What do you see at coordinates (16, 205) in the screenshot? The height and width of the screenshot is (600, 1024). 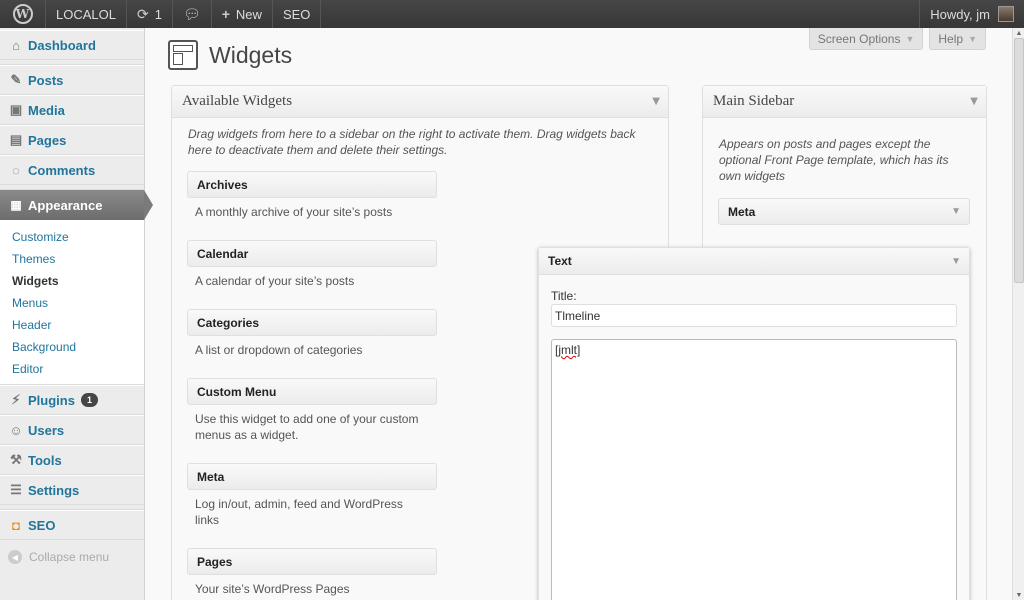 I see `appearance-icon: ▦` at bounding box center [16, 205].